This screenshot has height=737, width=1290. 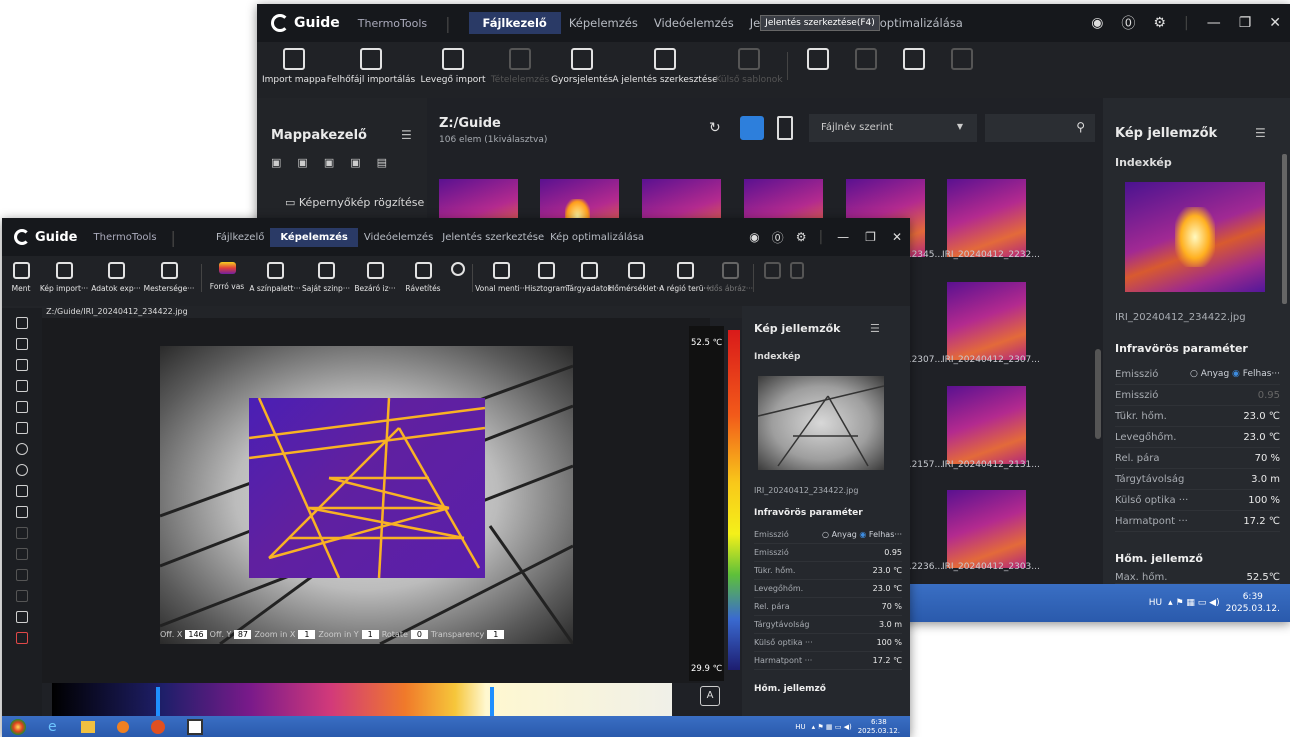 What do you see at coordinates (21, 274) in the screenshot?
I see `save-button: Ment` at bounding box center [21, 274].